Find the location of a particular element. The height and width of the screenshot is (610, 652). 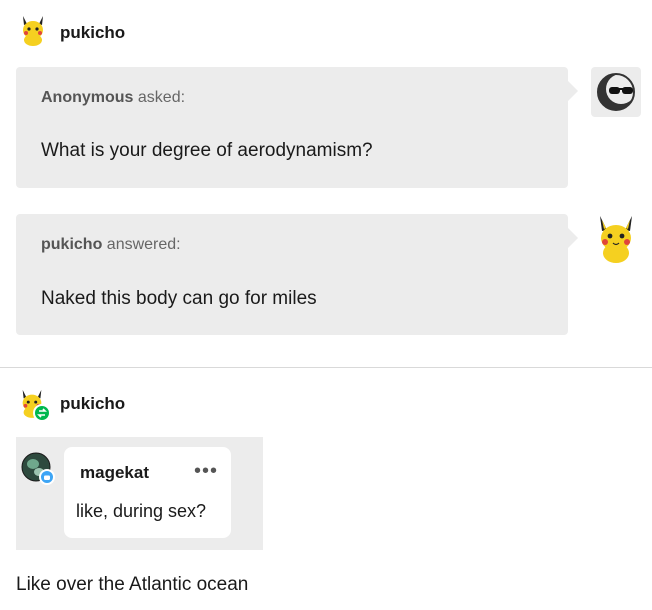

comment-card: magekat ••• like, during sex? is located at coordinates (147, 492).